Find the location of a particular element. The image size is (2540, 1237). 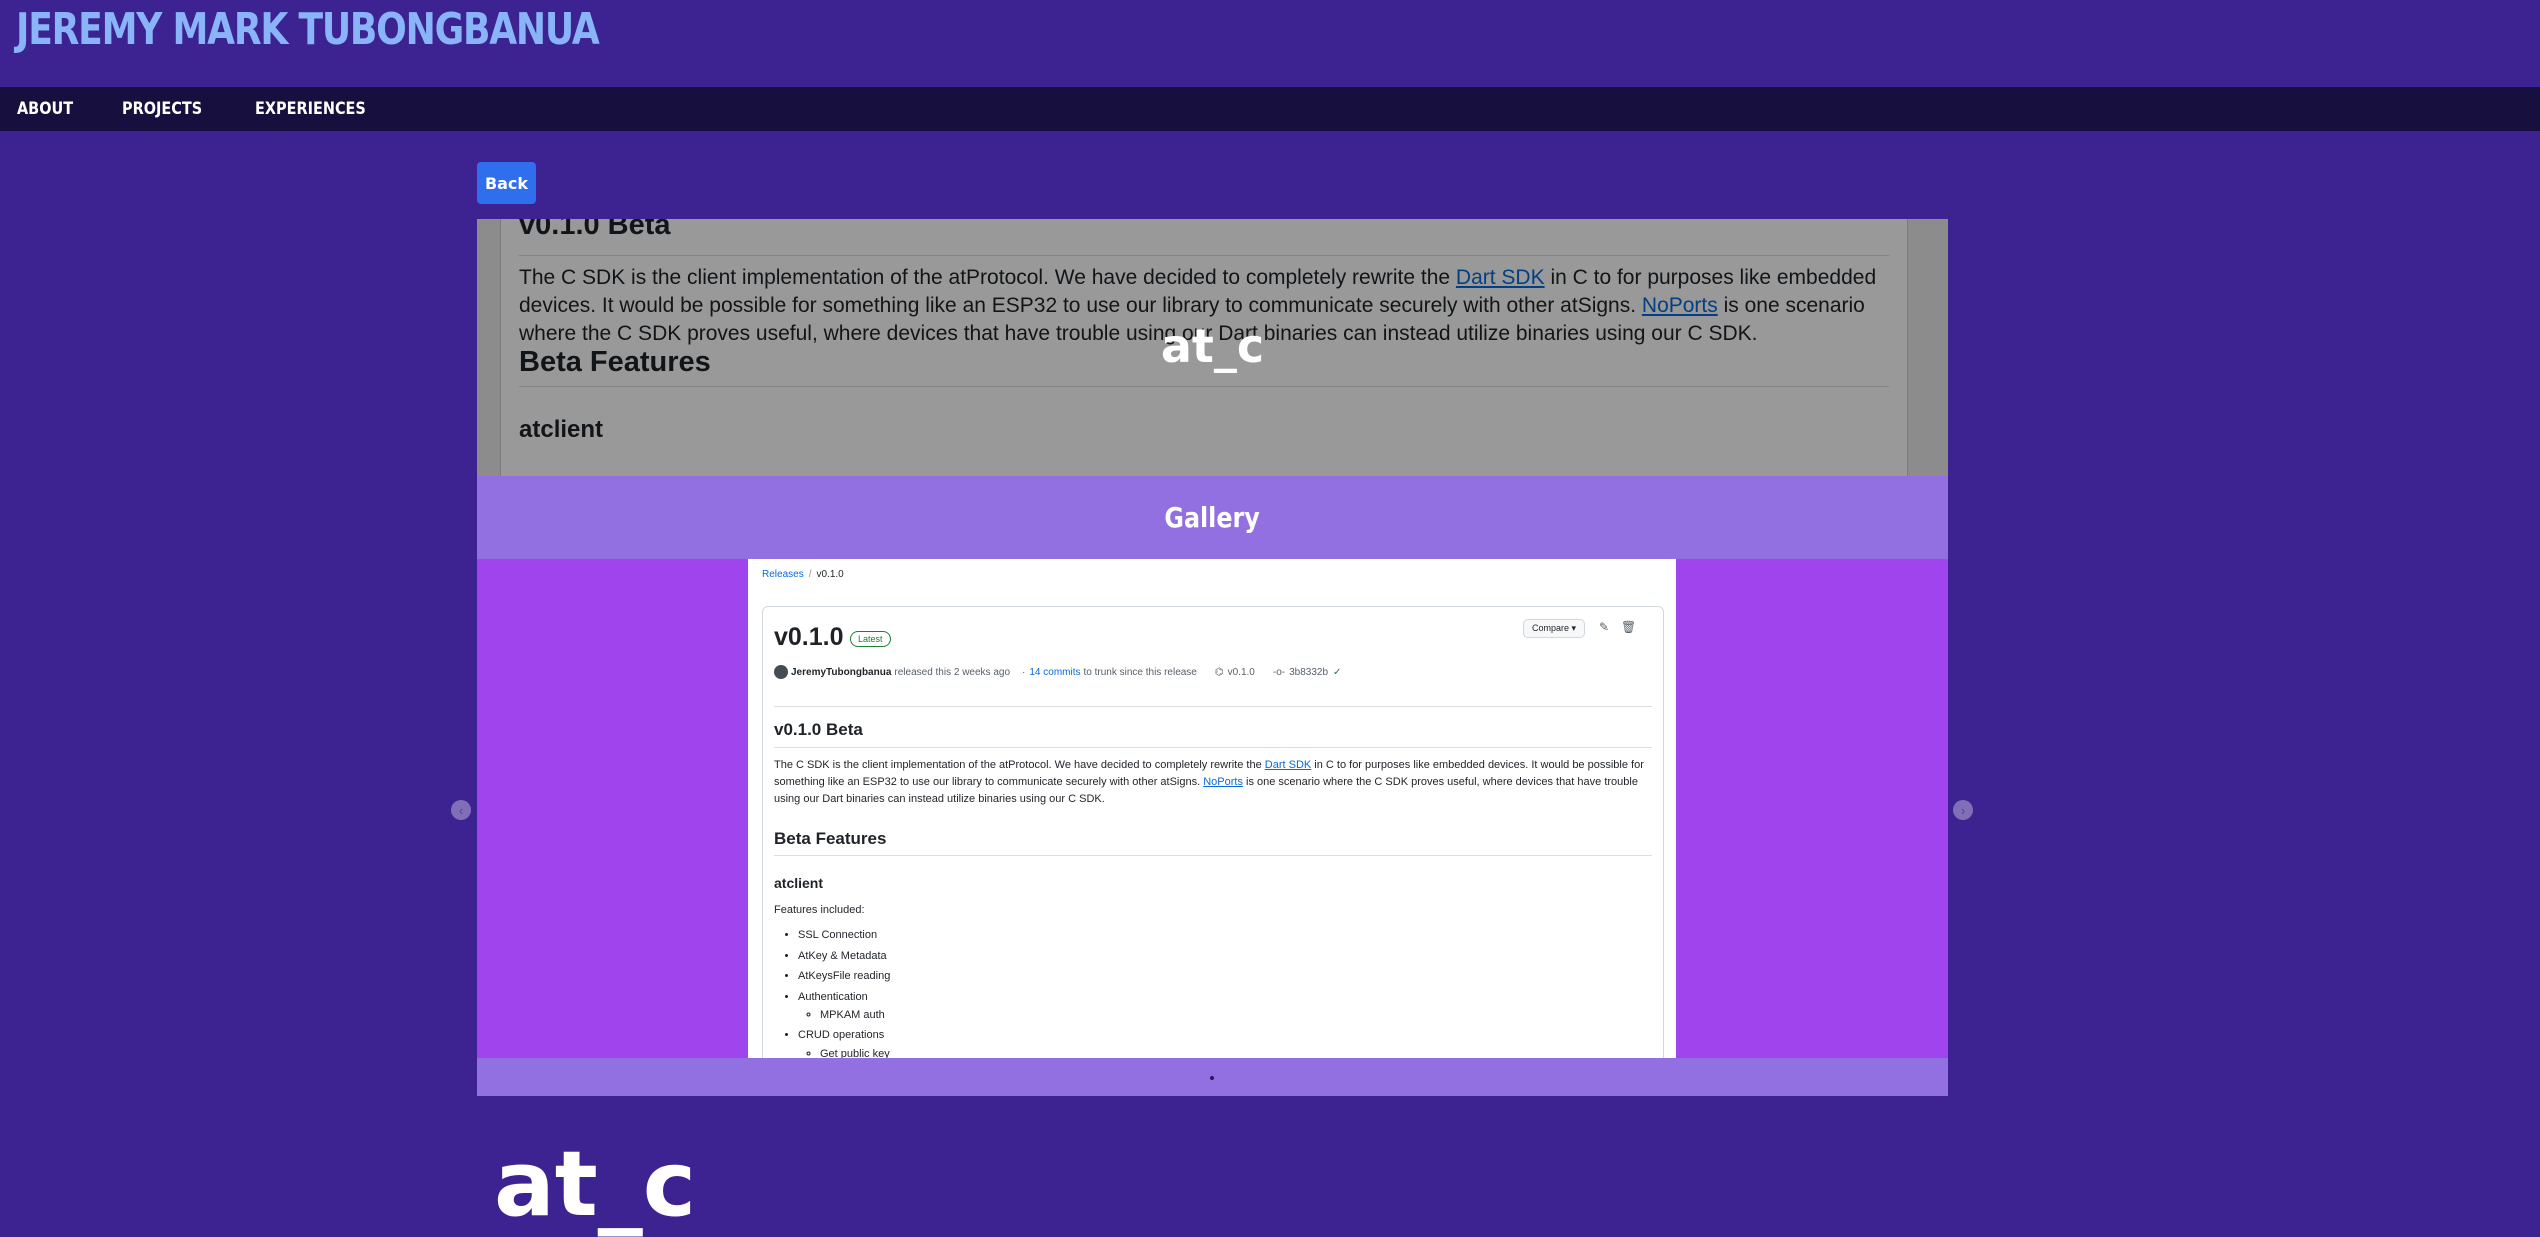

carousel-next-icon: › is located at coordinates (1963, 810).